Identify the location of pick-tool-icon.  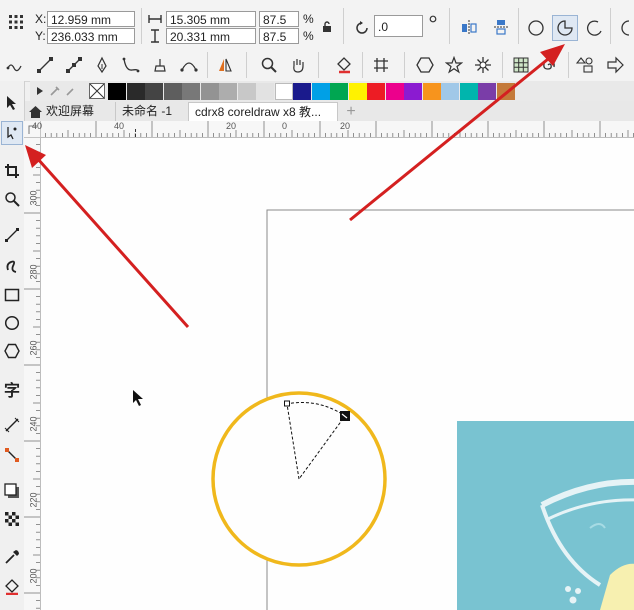
(12, 103).